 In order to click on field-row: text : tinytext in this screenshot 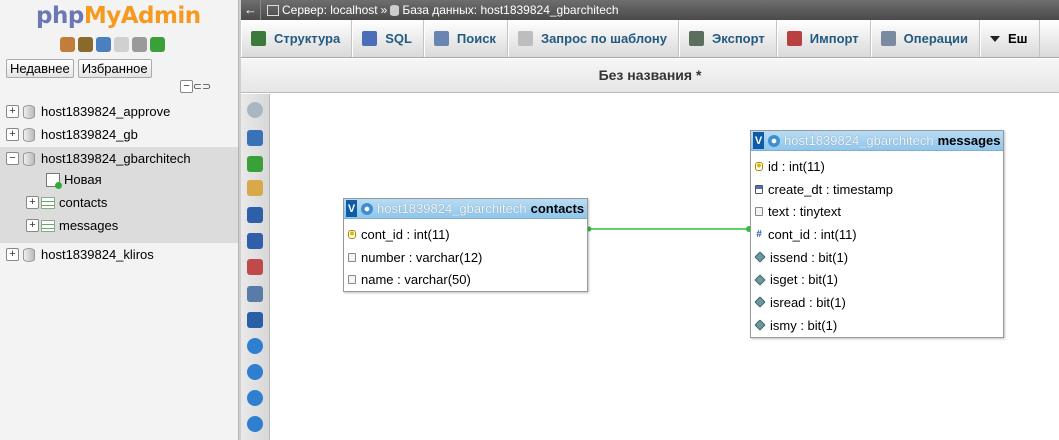, I will do `click(877, 211)`.